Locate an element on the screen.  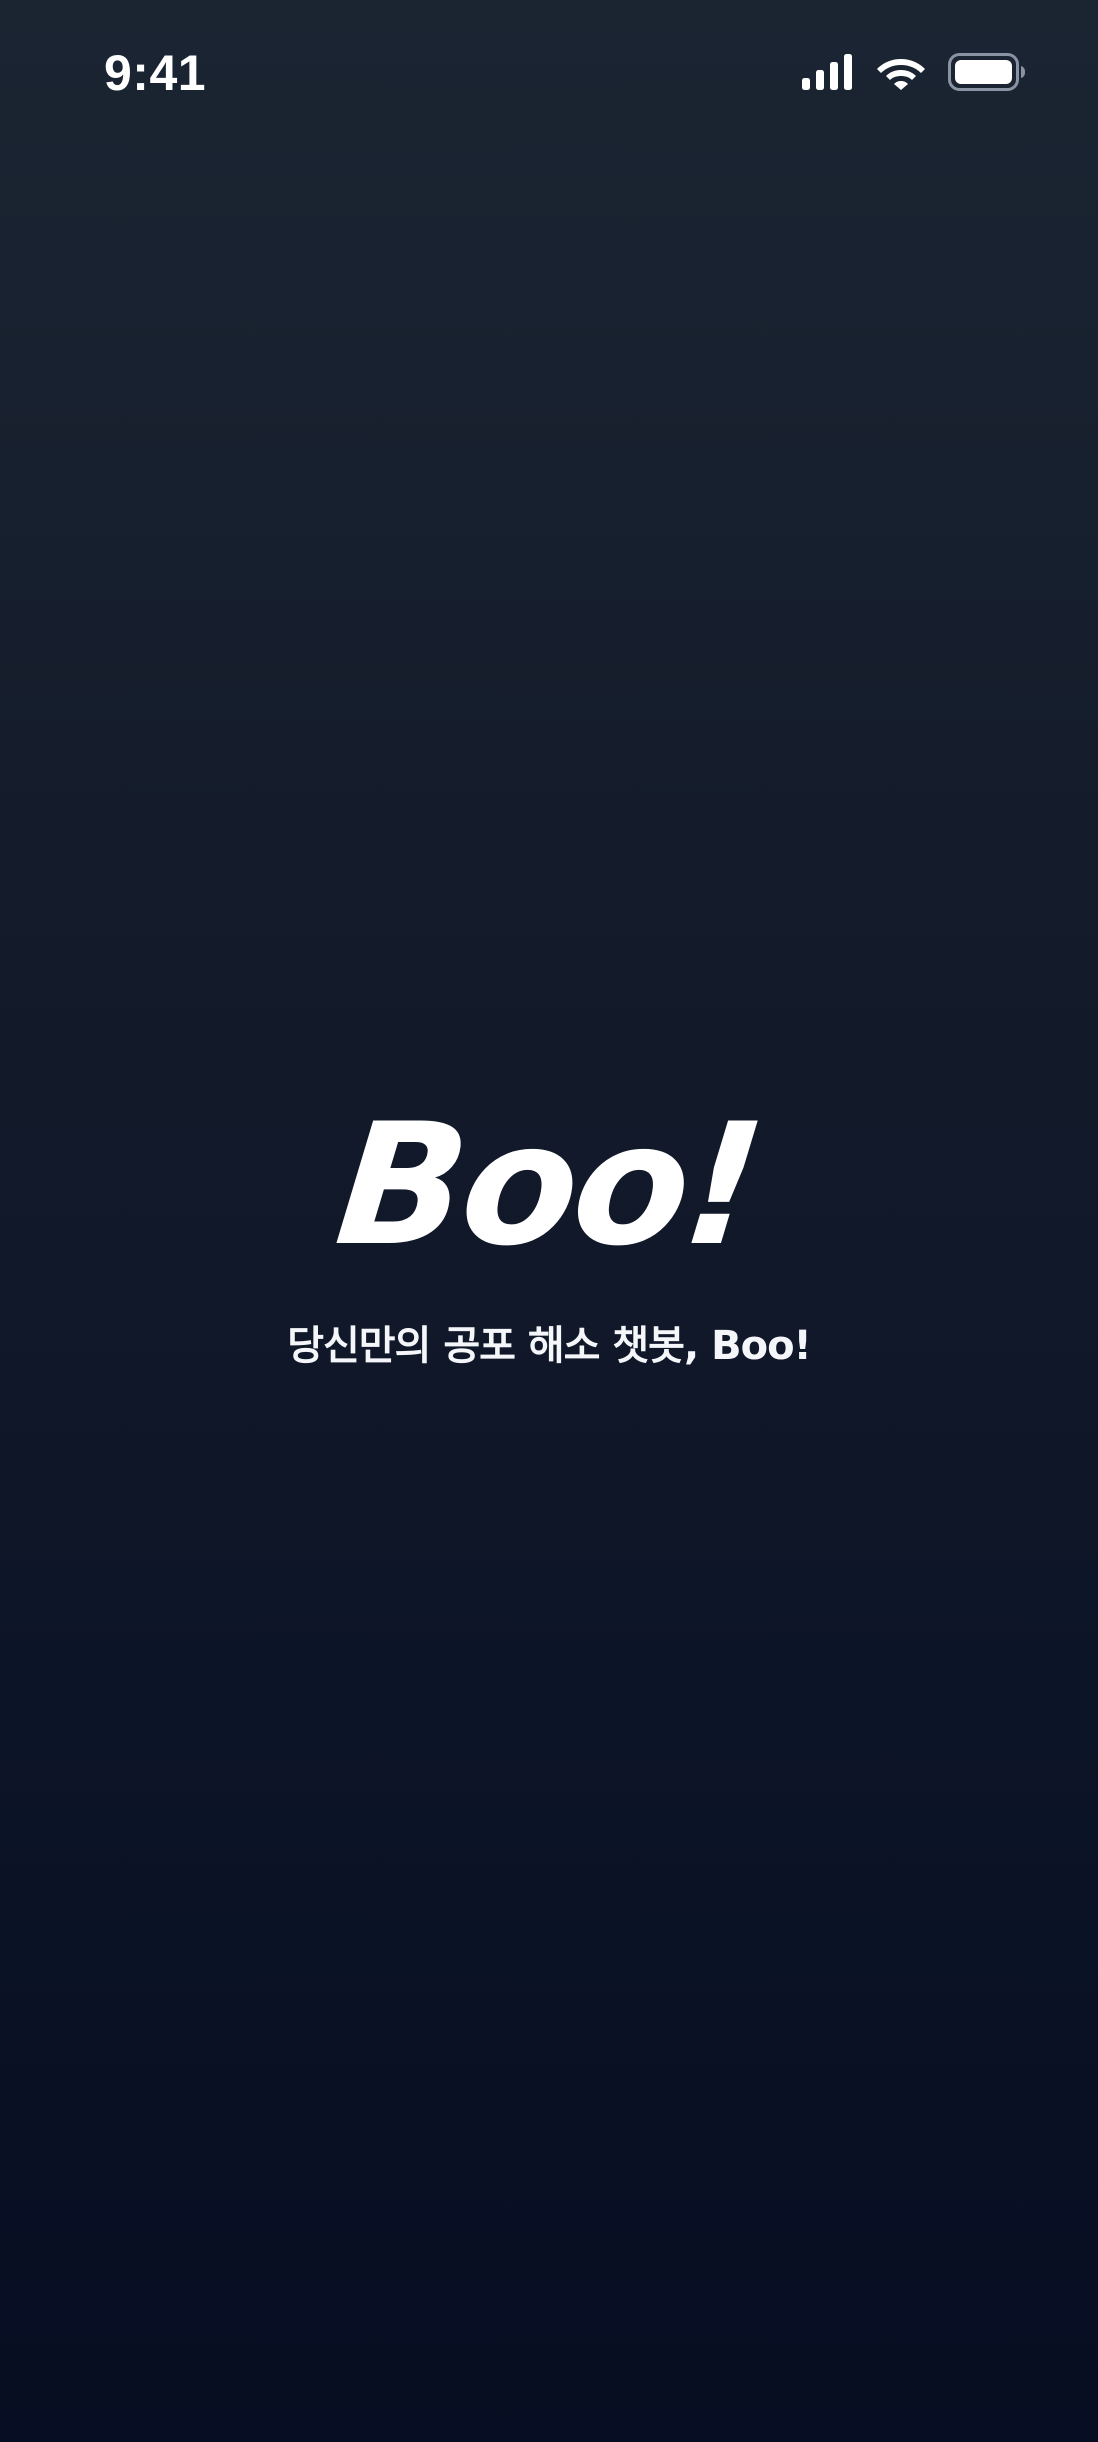
battery-icon is located at coordinates (986, 72).